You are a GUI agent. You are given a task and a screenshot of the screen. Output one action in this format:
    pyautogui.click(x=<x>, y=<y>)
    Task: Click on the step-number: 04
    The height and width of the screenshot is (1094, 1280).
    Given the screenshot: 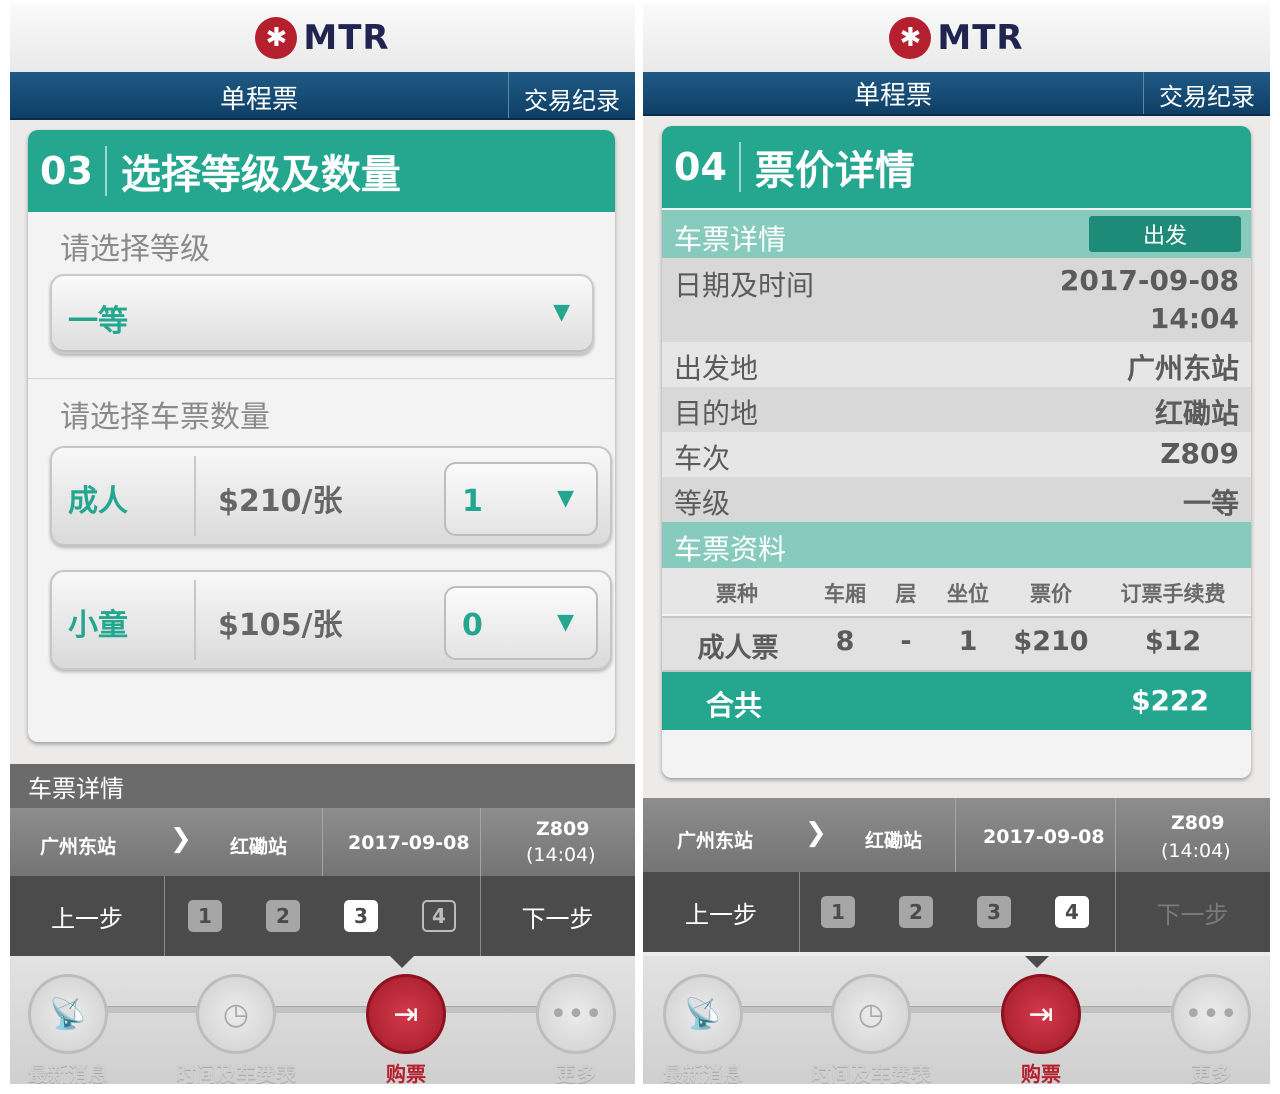 What is the action you would take?
    pyautogui.click(x=701, y=167)
    